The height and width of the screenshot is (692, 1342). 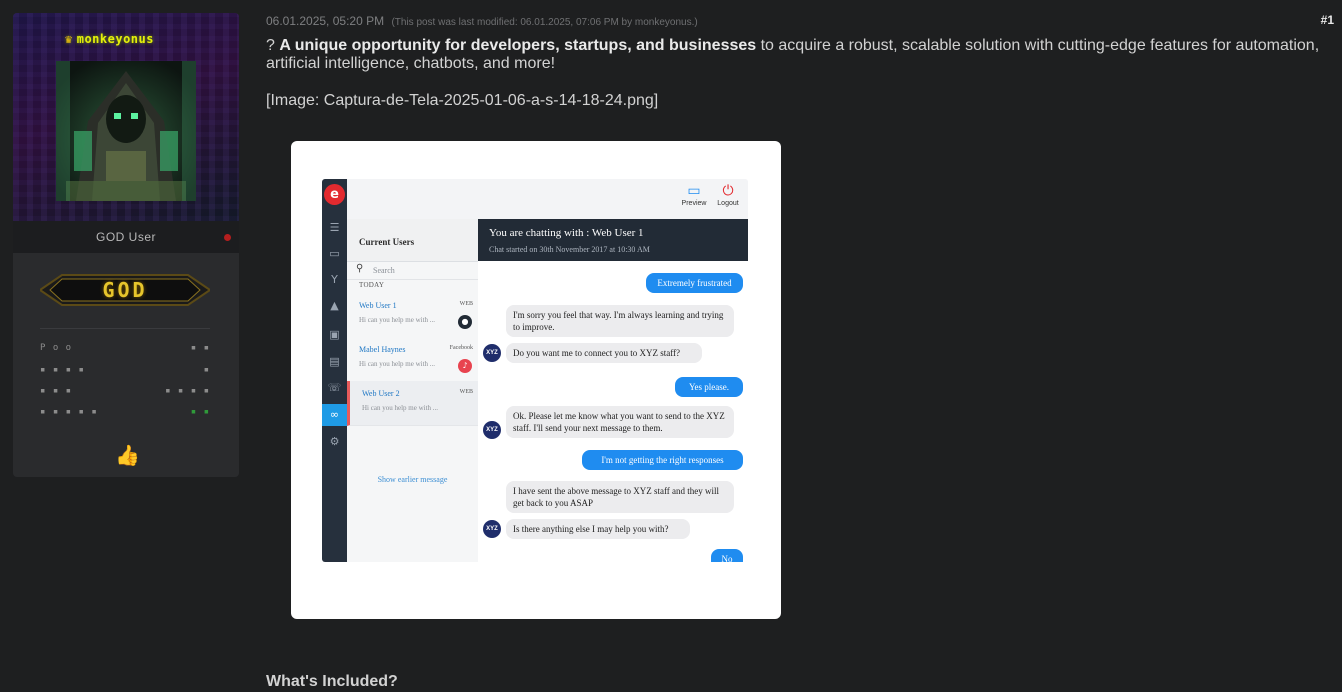 What do you see at coordinates (372, 285) in the screenshot?
I see `today-label: TODAY` at bounding box center [372, 285].